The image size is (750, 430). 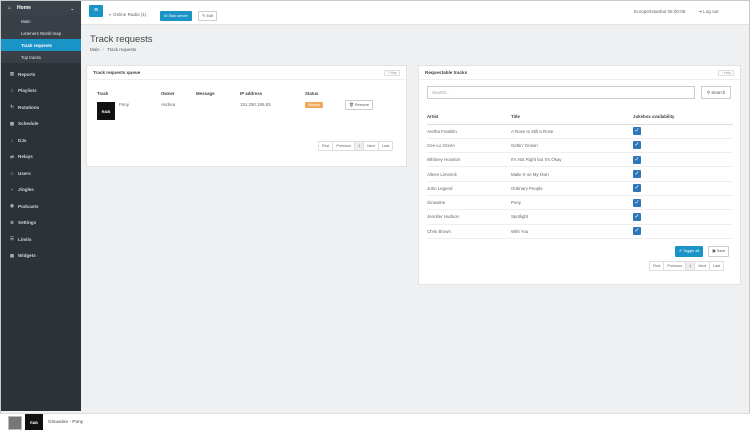 I want to click on track-title-cell: Gettin' Grown, so click(x=572, y=146).